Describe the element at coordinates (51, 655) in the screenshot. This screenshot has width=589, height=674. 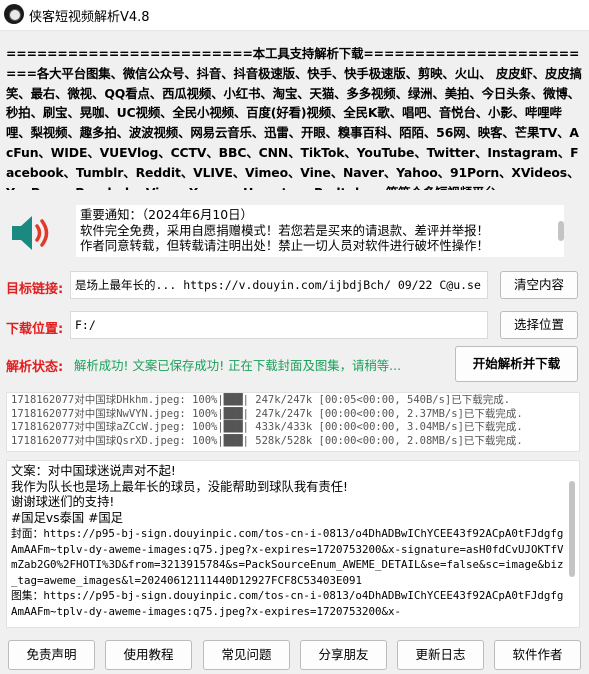
I see `disclaimer-button: 免责声明` at that location.